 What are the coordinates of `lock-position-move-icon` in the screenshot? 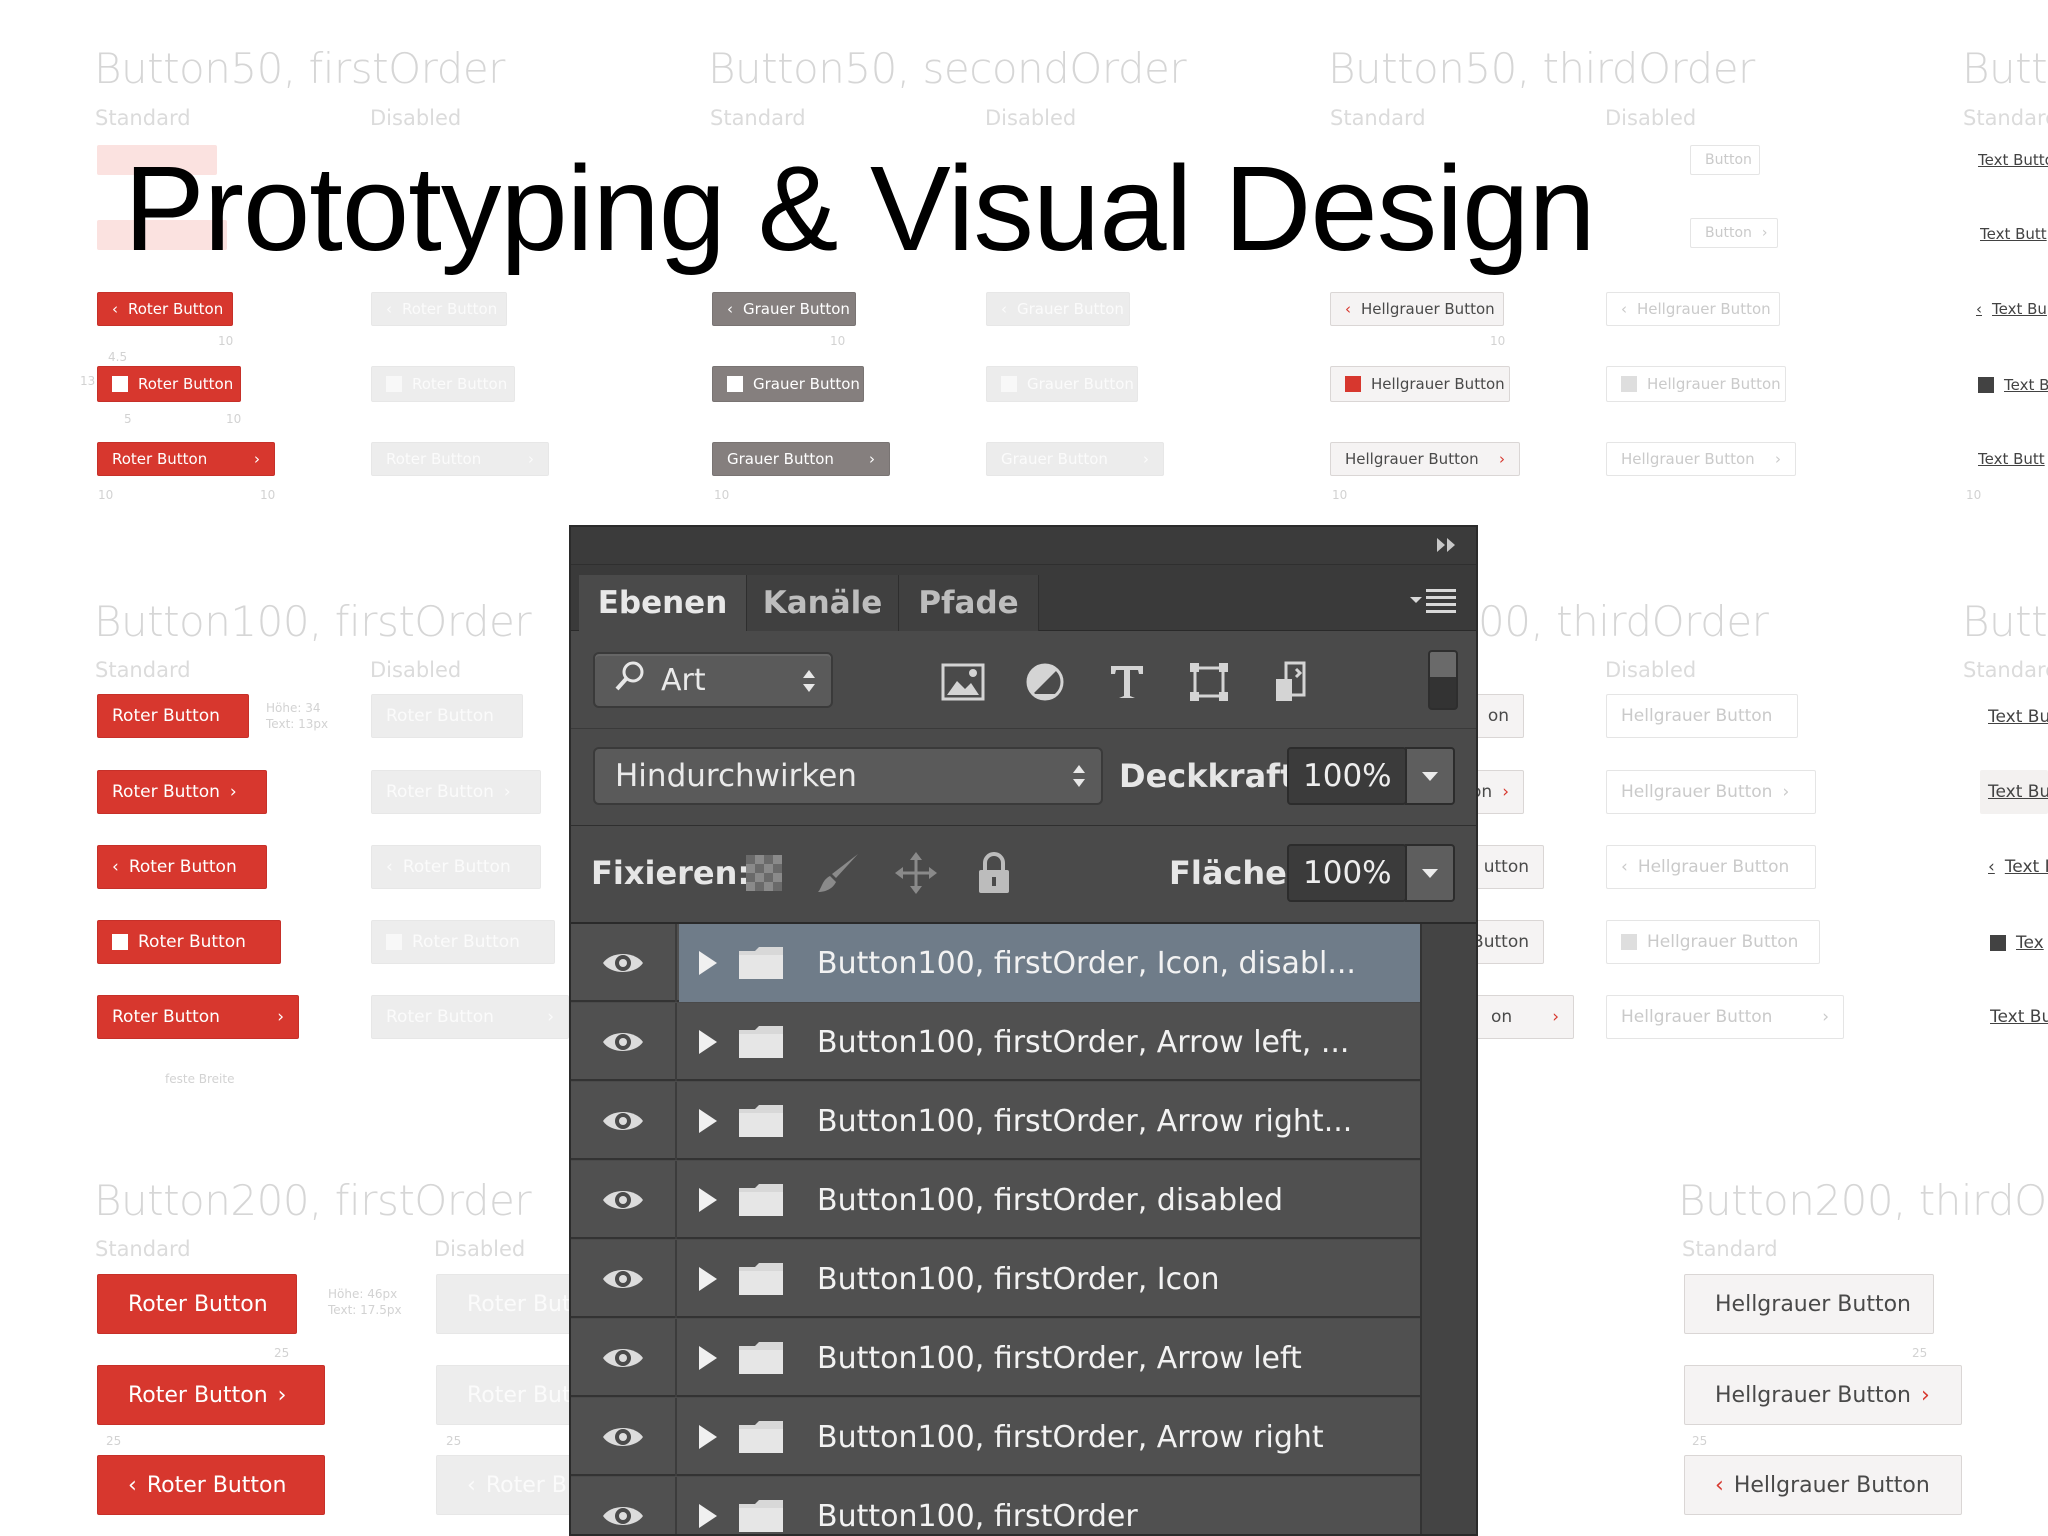 It's located at (916, 873).